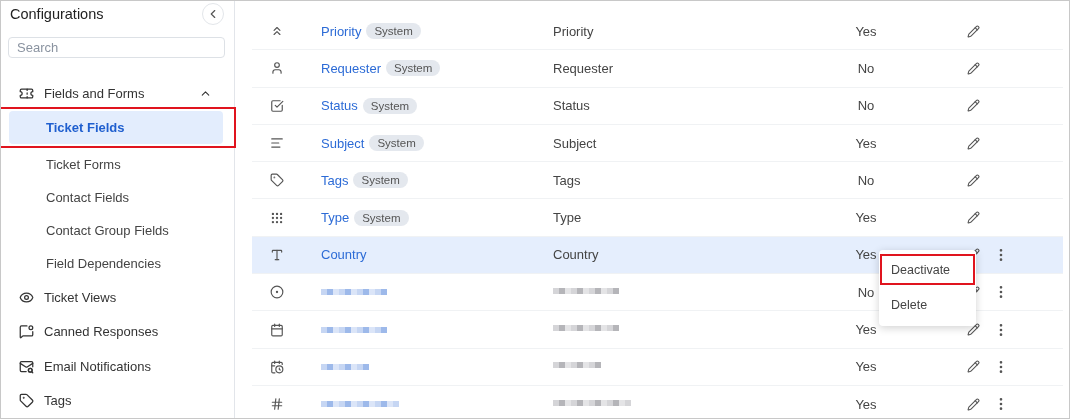 The image size is (1070, 419). Describe the element at coordinates (26, 332) in the screenshot. I see `message-icon` at that location.